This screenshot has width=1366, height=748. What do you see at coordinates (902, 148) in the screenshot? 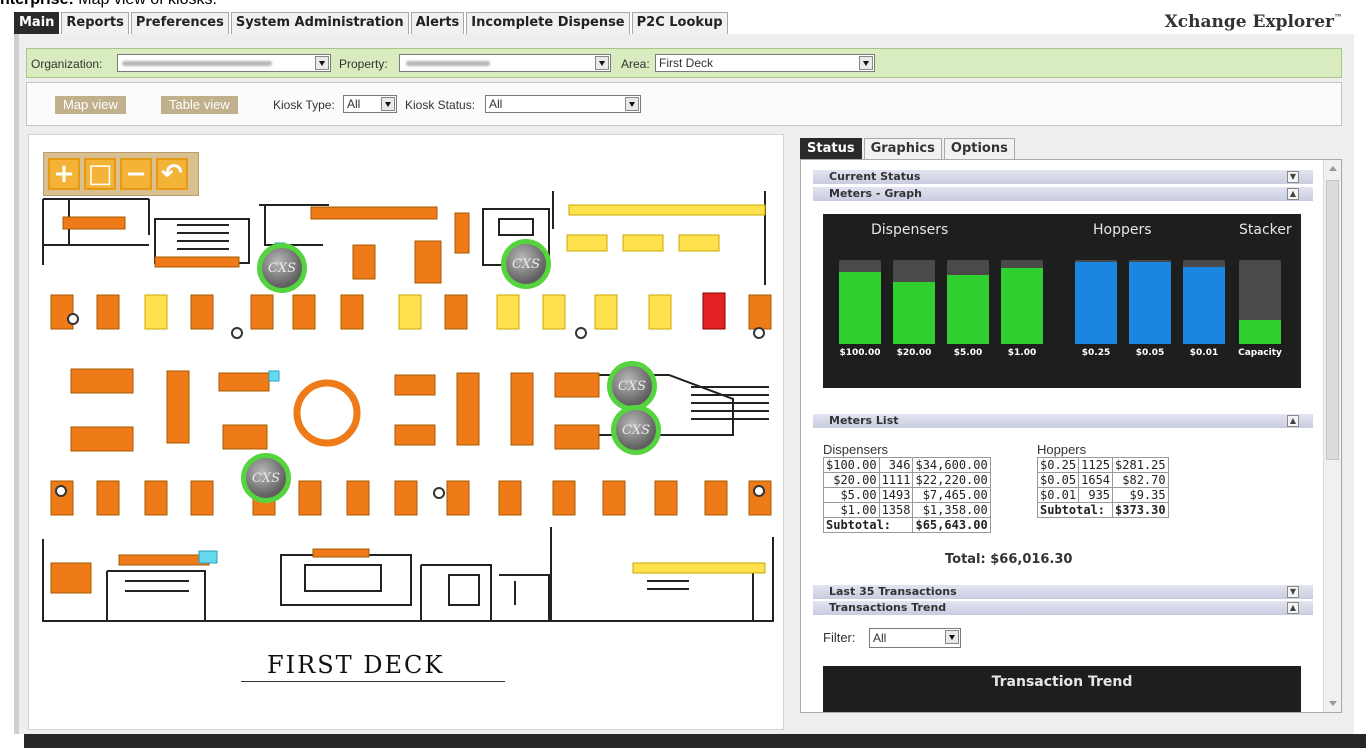
I see `tab-graphics: Graphics` at bounding box center [902, 148].